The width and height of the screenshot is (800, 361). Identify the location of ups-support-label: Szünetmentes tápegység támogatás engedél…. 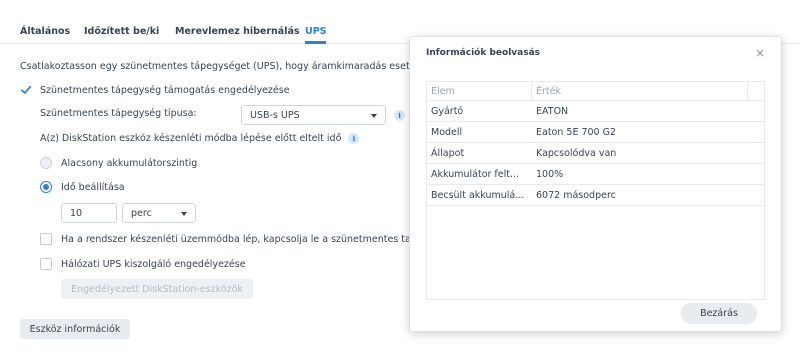
(165, 90).